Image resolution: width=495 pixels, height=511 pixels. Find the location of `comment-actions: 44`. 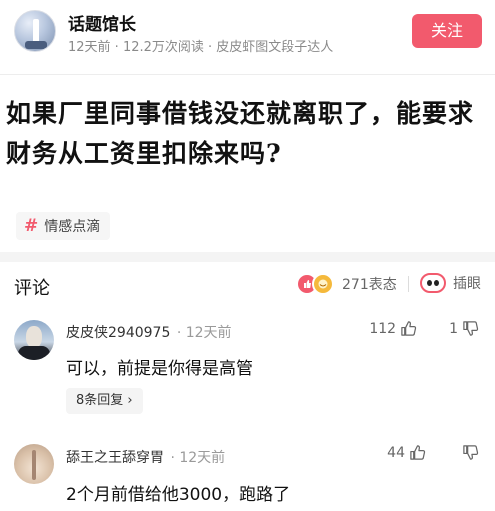

comment-actions: 44 is located at coordinates (433, 452).